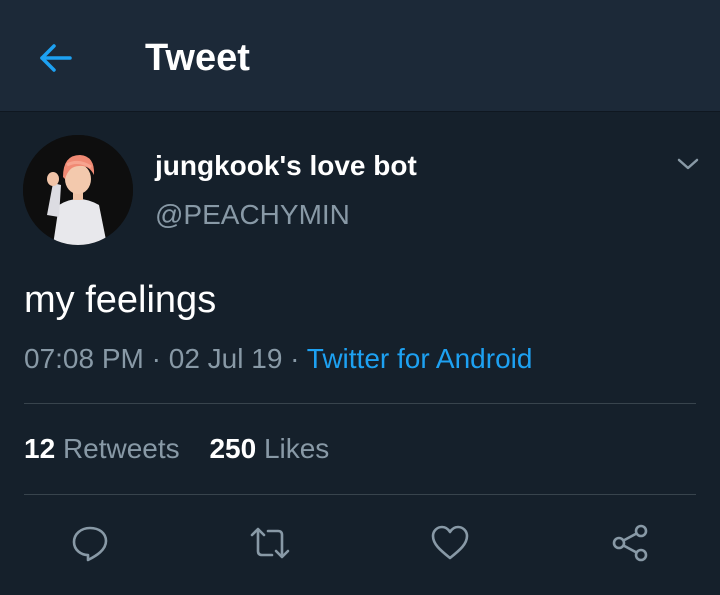  I want to click on retweets-stat: 12 Retweets, so click(102, 449).